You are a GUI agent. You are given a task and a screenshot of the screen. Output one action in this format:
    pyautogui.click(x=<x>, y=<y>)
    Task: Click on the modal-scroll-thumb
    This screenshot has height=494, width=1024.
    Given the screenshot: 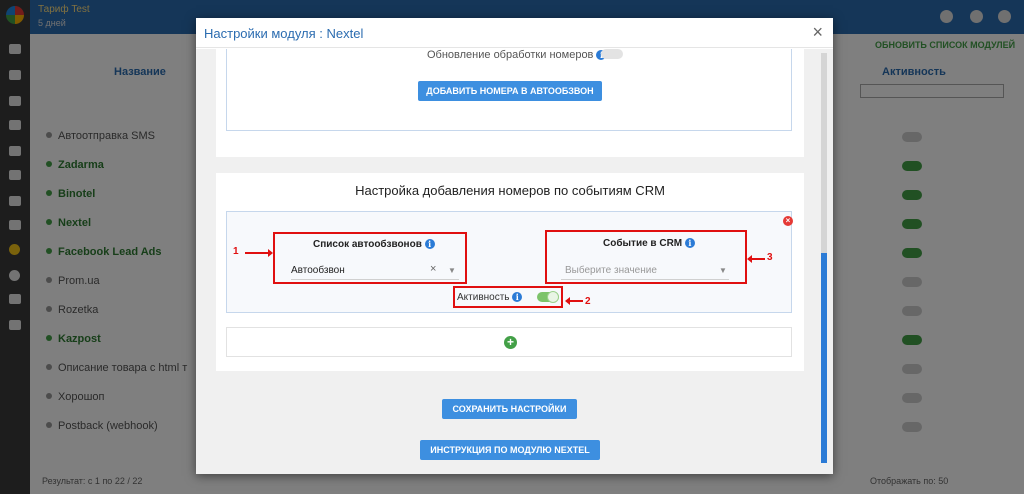 What is the action you would take?
    pyautogui.click(x=824, y=358)
    